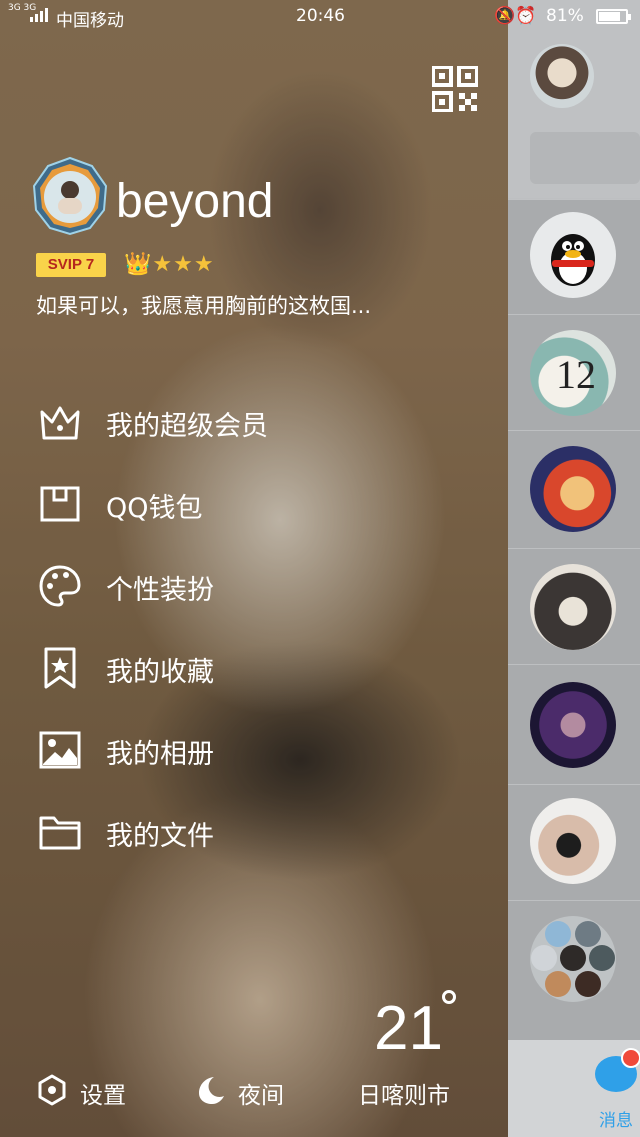  Describe the element at coordinates (455, 89) in the screenshot. I see `qr-code-icon` at that location.